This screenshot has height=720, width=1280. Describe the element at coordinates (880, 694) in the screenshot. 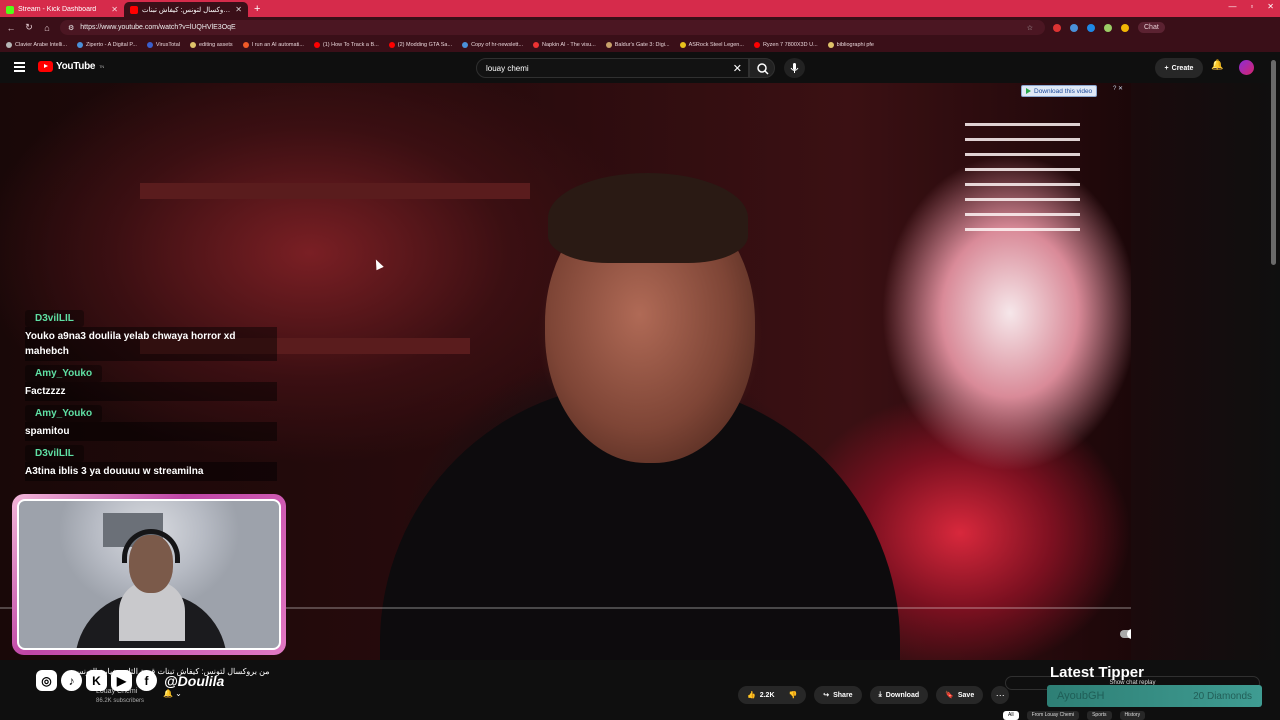

I see `download-icon: ⤓` at that location.